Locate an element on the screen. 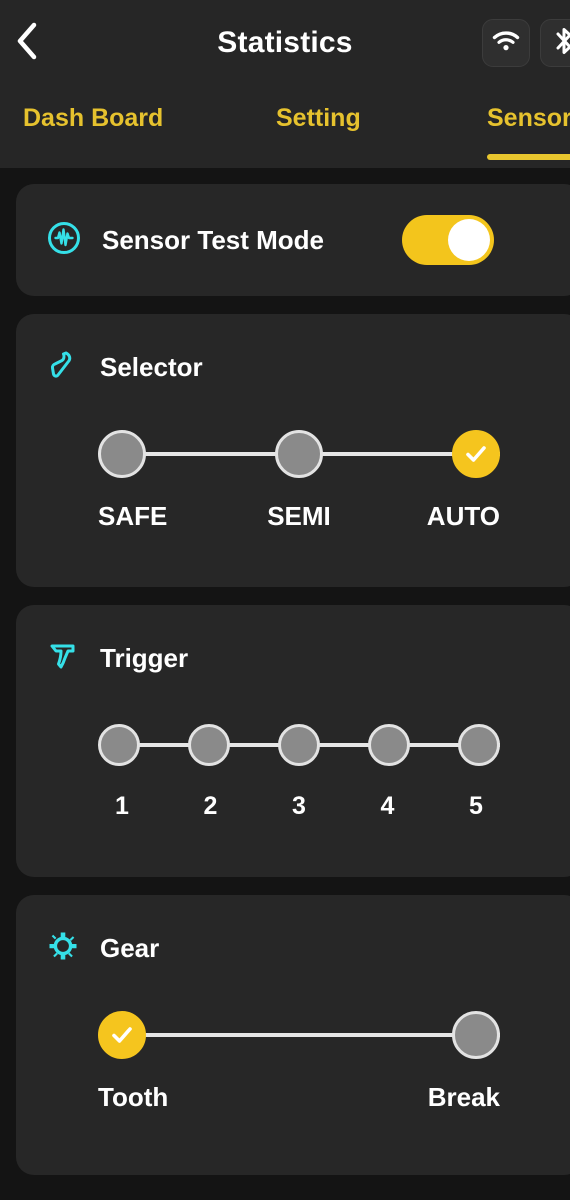 The image size is (570, 1200). gear-stepper is located at coordinates (293, 1035).